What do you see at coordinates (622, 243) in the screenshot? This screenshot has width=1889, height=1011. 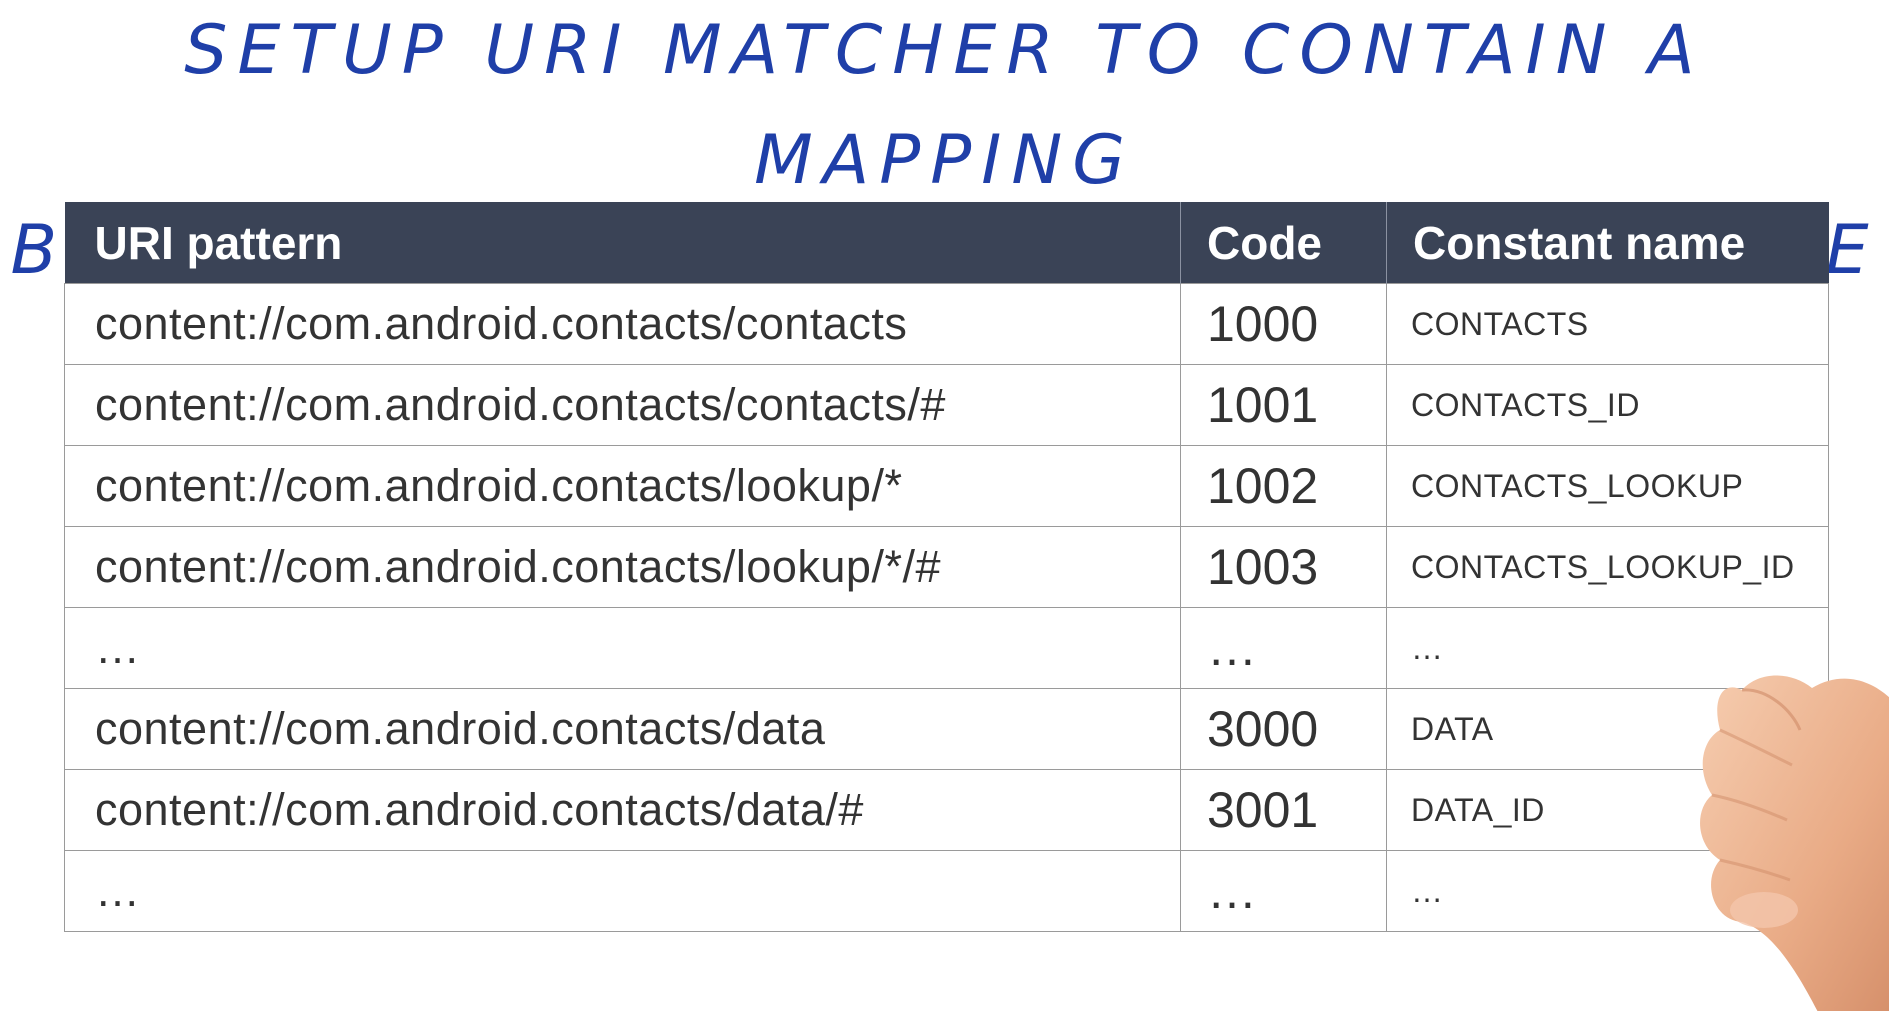 I see `header-uri-pattern: URI pattern` at bounding box center [622, 243].